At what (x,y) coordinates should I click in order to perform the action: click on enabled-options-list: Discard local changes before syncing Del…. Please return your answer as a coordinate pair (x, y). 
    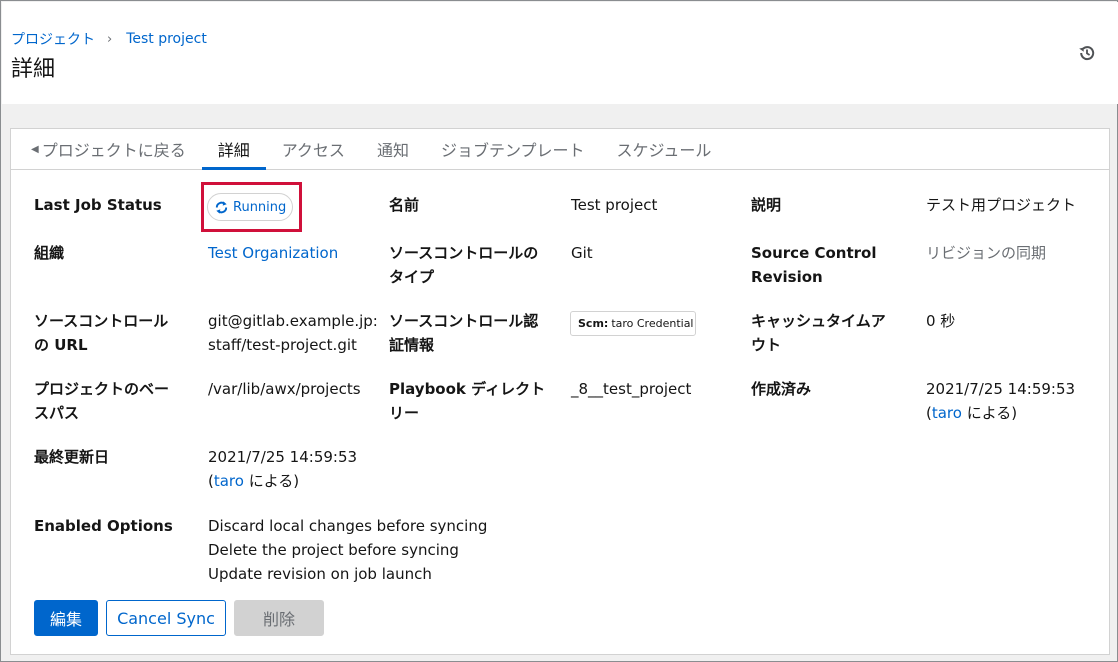
    Looking at the image, I should click on (347, 550).